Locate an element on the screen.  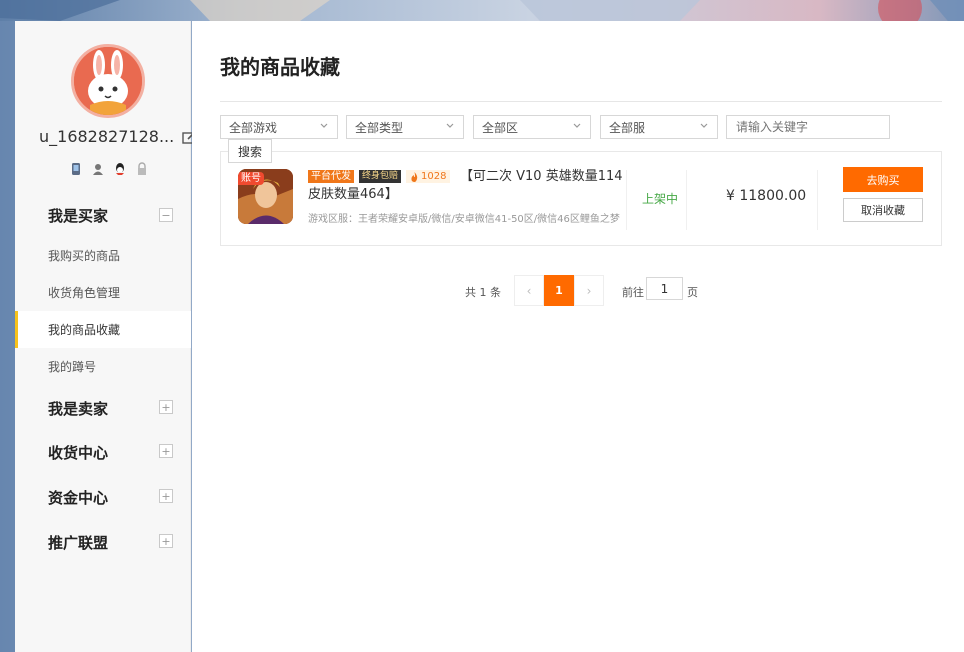
chevron-left-icon: ‹ is located at coordinates (529, 290).